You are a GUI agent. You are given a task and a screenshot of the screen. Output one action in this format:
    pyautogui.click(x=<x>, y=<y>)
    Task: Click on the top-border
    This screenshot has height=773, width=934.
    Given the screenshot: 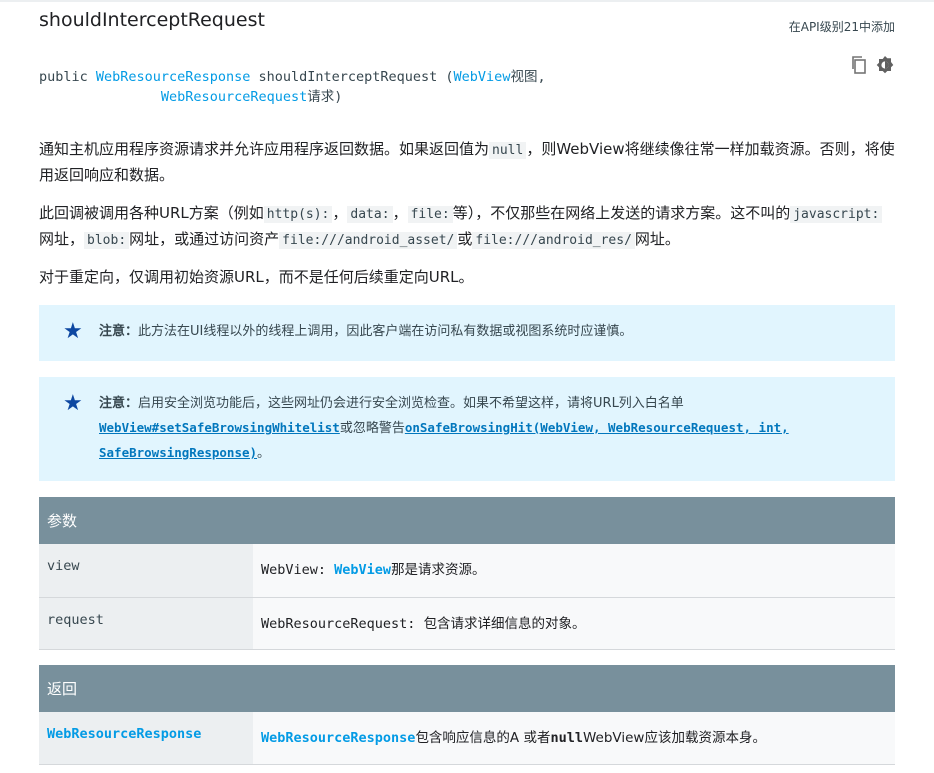 What is the action you would take?
    pyautogui.click(x=467, y=1)
    